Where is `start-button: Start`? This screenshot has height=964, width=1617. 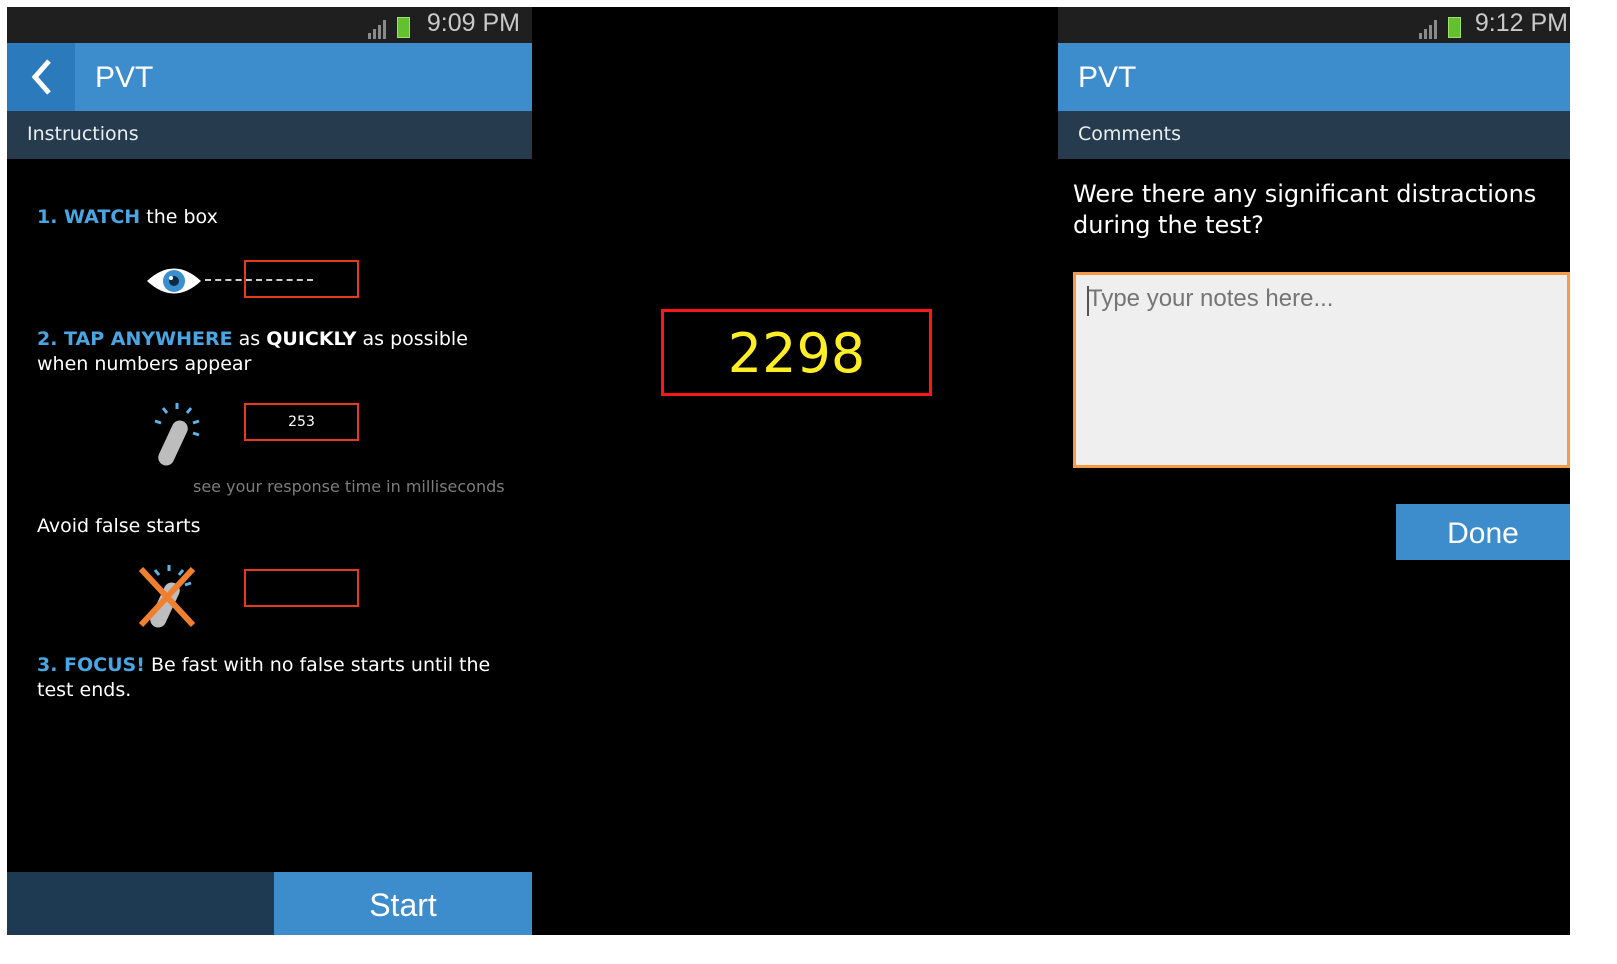
start-button: Start is located at coordinates (403, 903).